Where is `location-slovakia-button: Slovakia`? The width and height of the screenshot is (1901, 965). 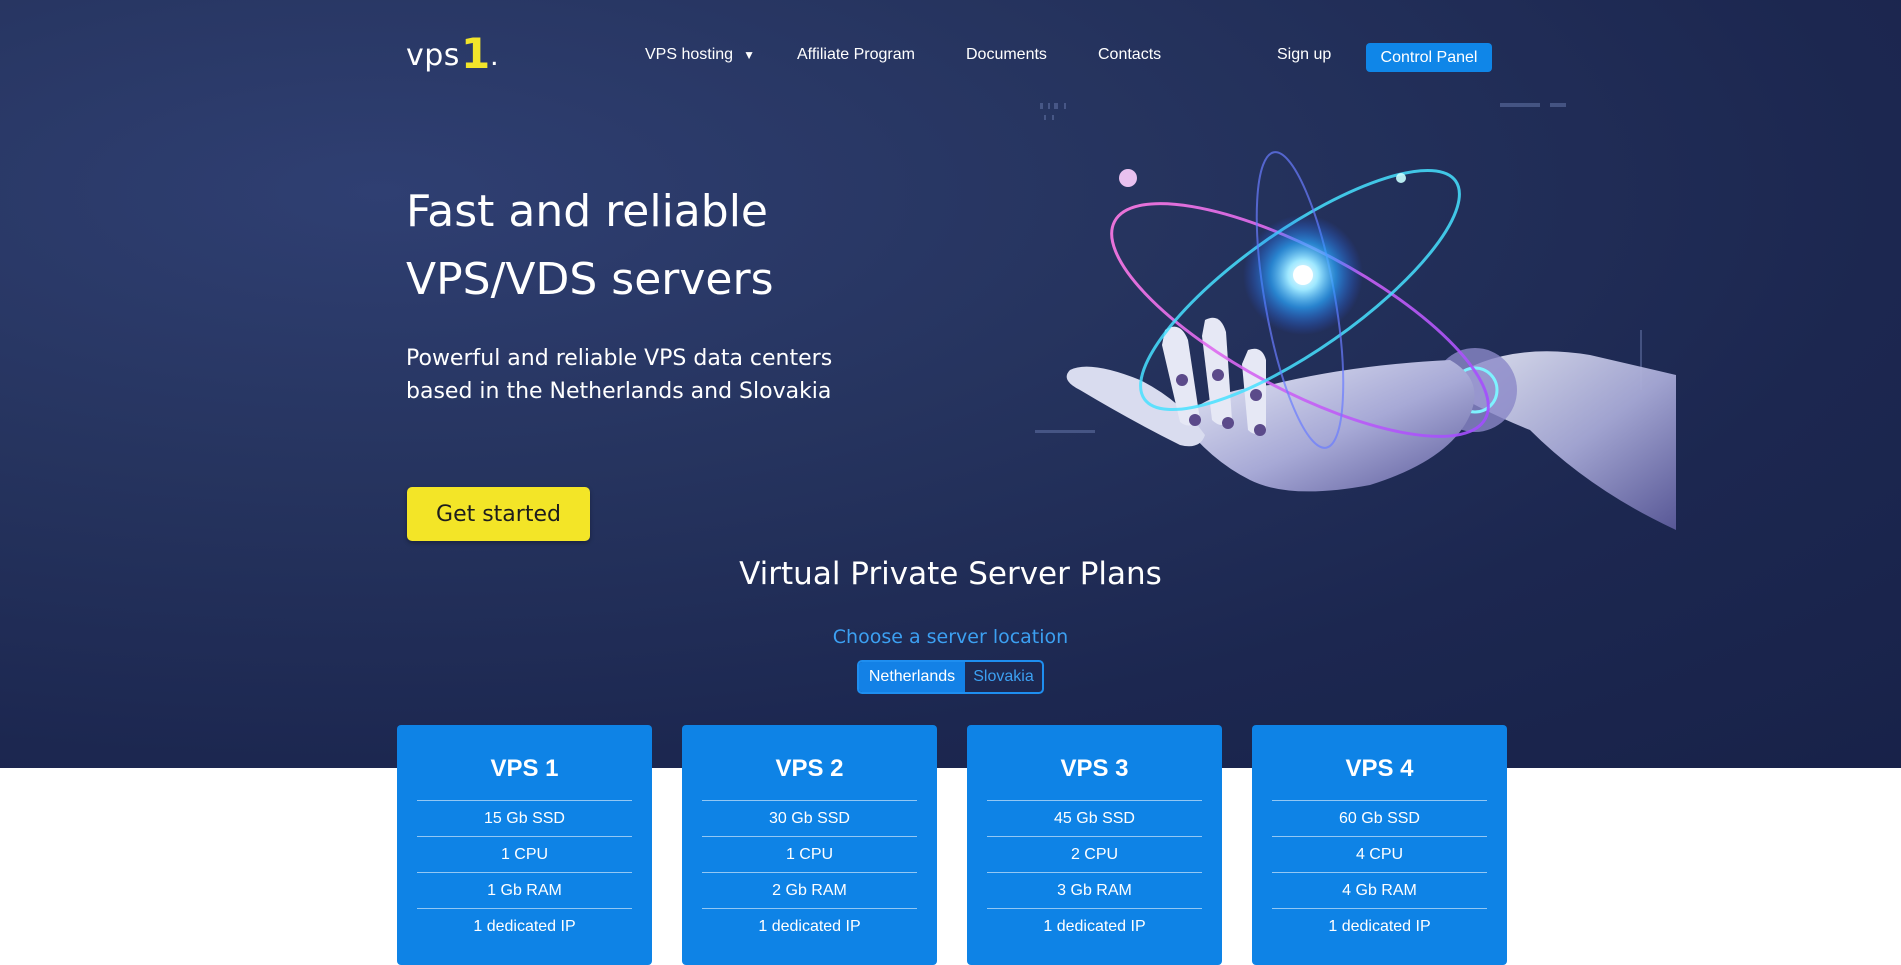
location-slovakia-button: Slovakia is located at coordinates (1003, 677).